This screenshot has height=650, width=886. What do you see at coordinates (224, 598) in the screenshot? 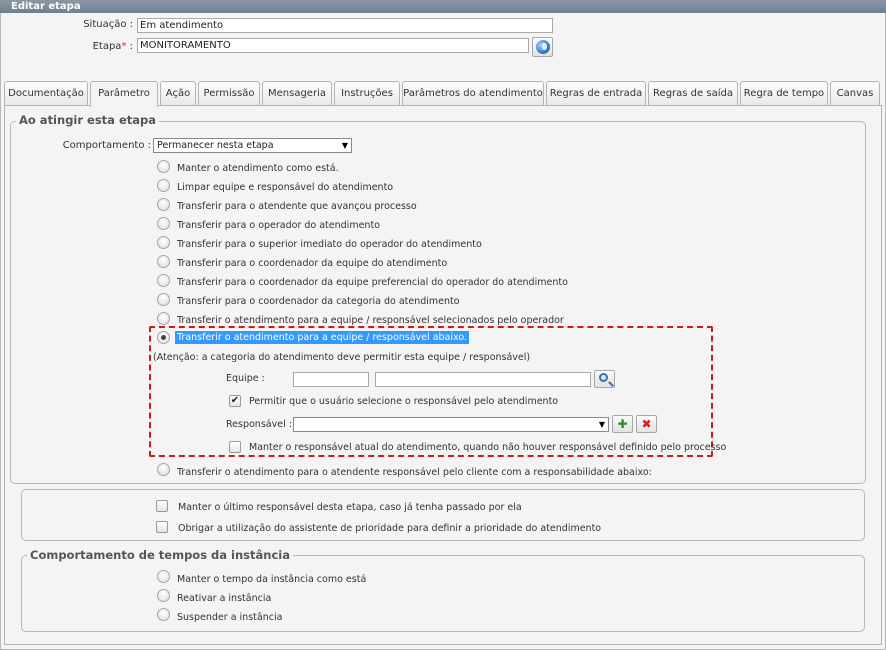
I see `tempo-option-label-2: Reativar a instância` at bounding box center [224, 598].